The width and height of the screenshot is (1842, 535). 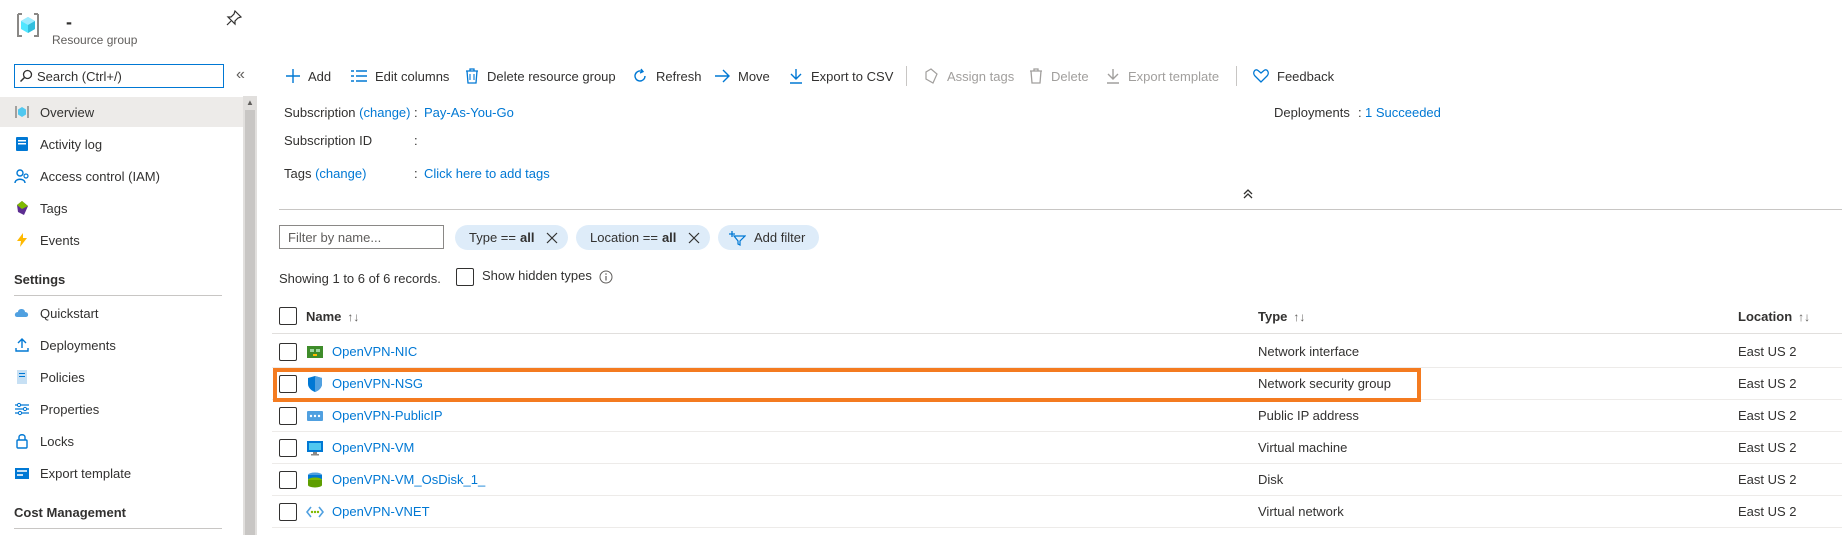 What do you see at coordinates (250, 102) in the screenshot?
I see `scroll-up-arrow-icon: ▲` at bounding box center [250, 102].